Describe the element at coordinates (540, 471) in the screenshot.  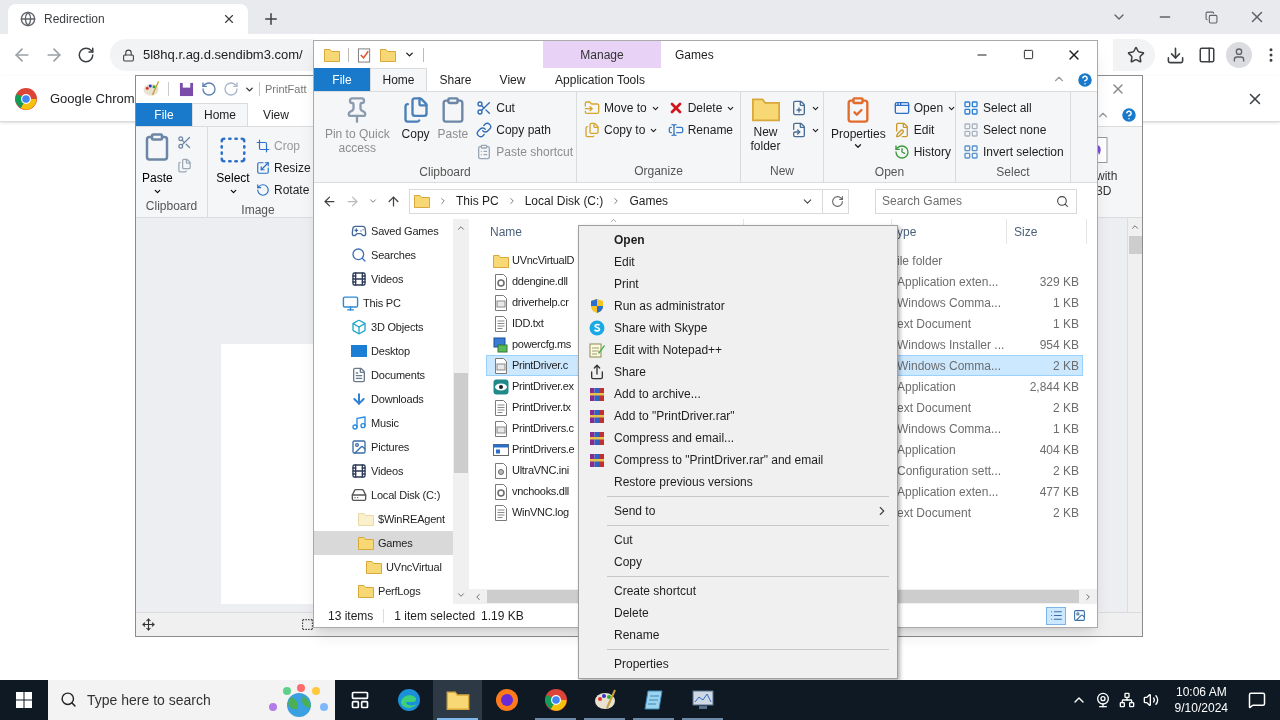
I see `file-name: UltraVNC.ini` at that location.